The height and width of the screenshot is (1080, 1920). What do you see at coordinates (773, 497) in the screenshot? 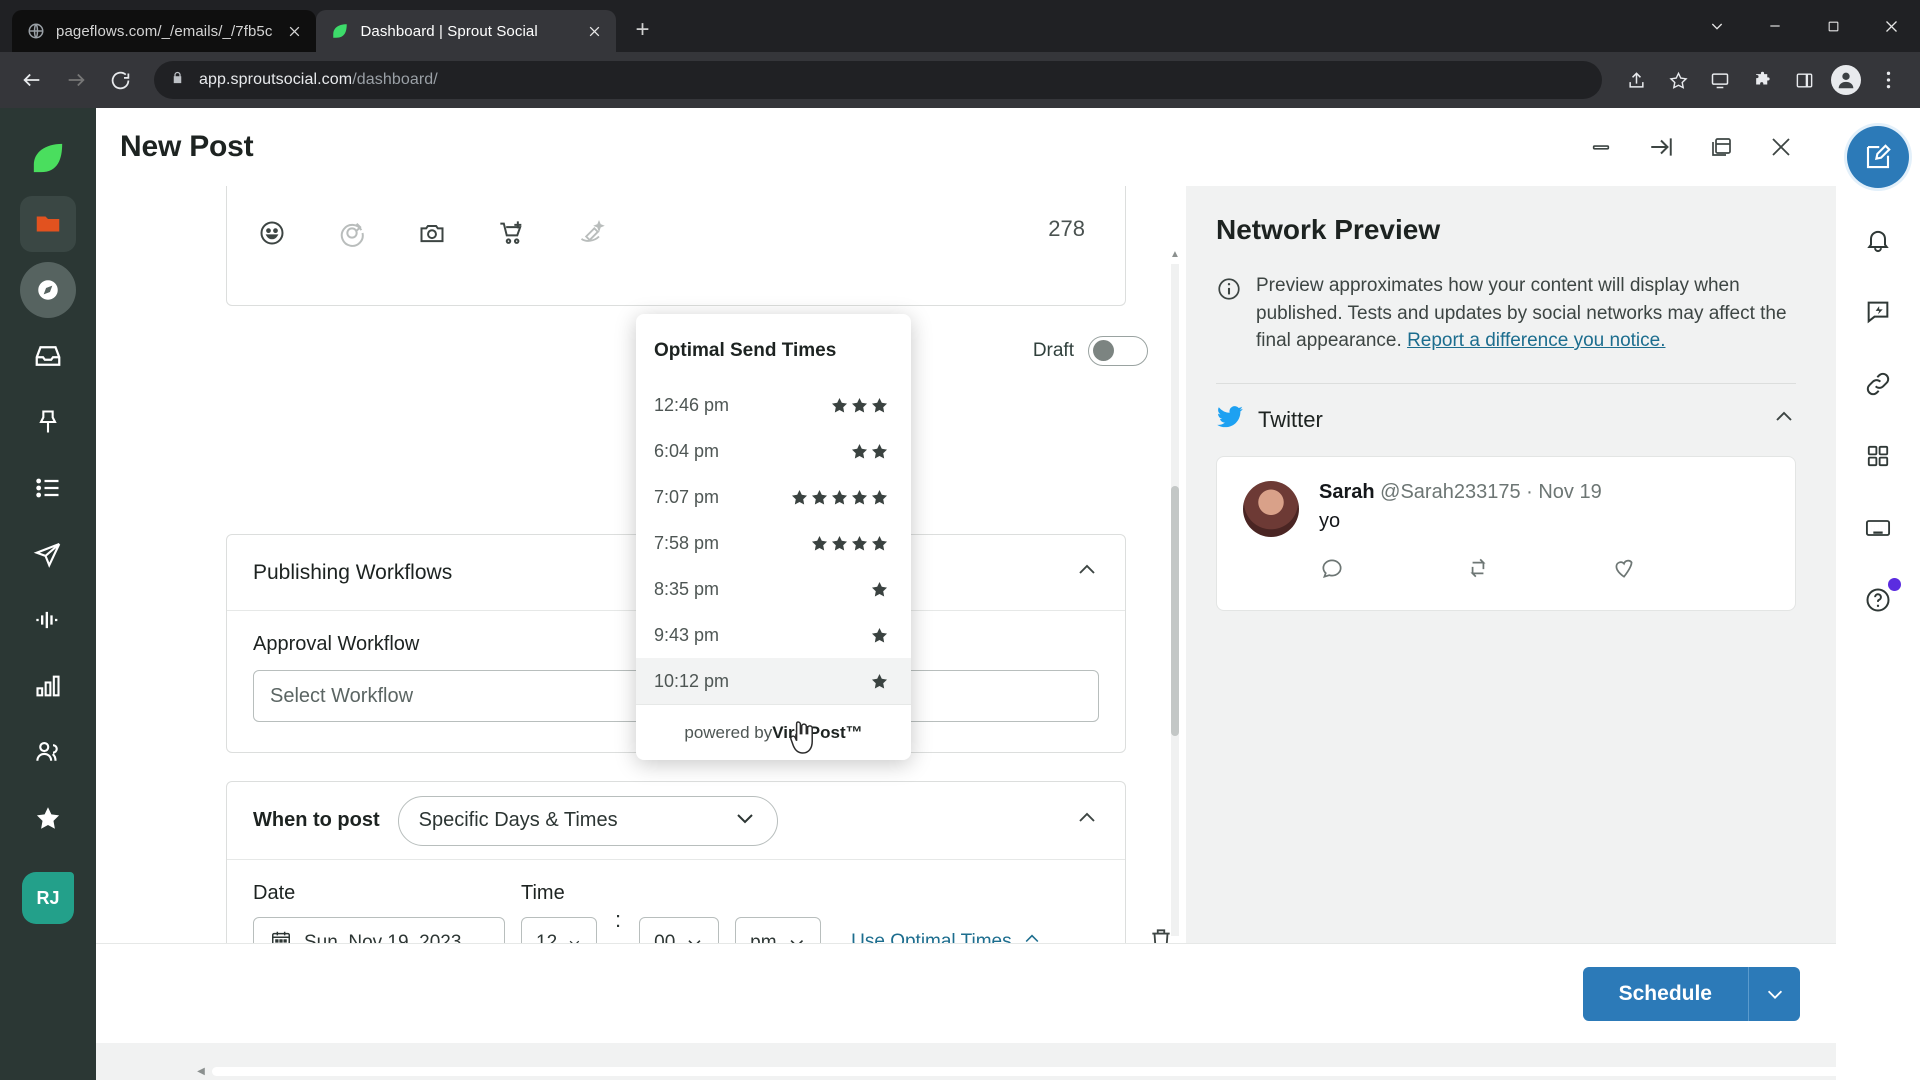
I see `optimal-time-row: 7:07 pm` at bounding box center [773, 497].